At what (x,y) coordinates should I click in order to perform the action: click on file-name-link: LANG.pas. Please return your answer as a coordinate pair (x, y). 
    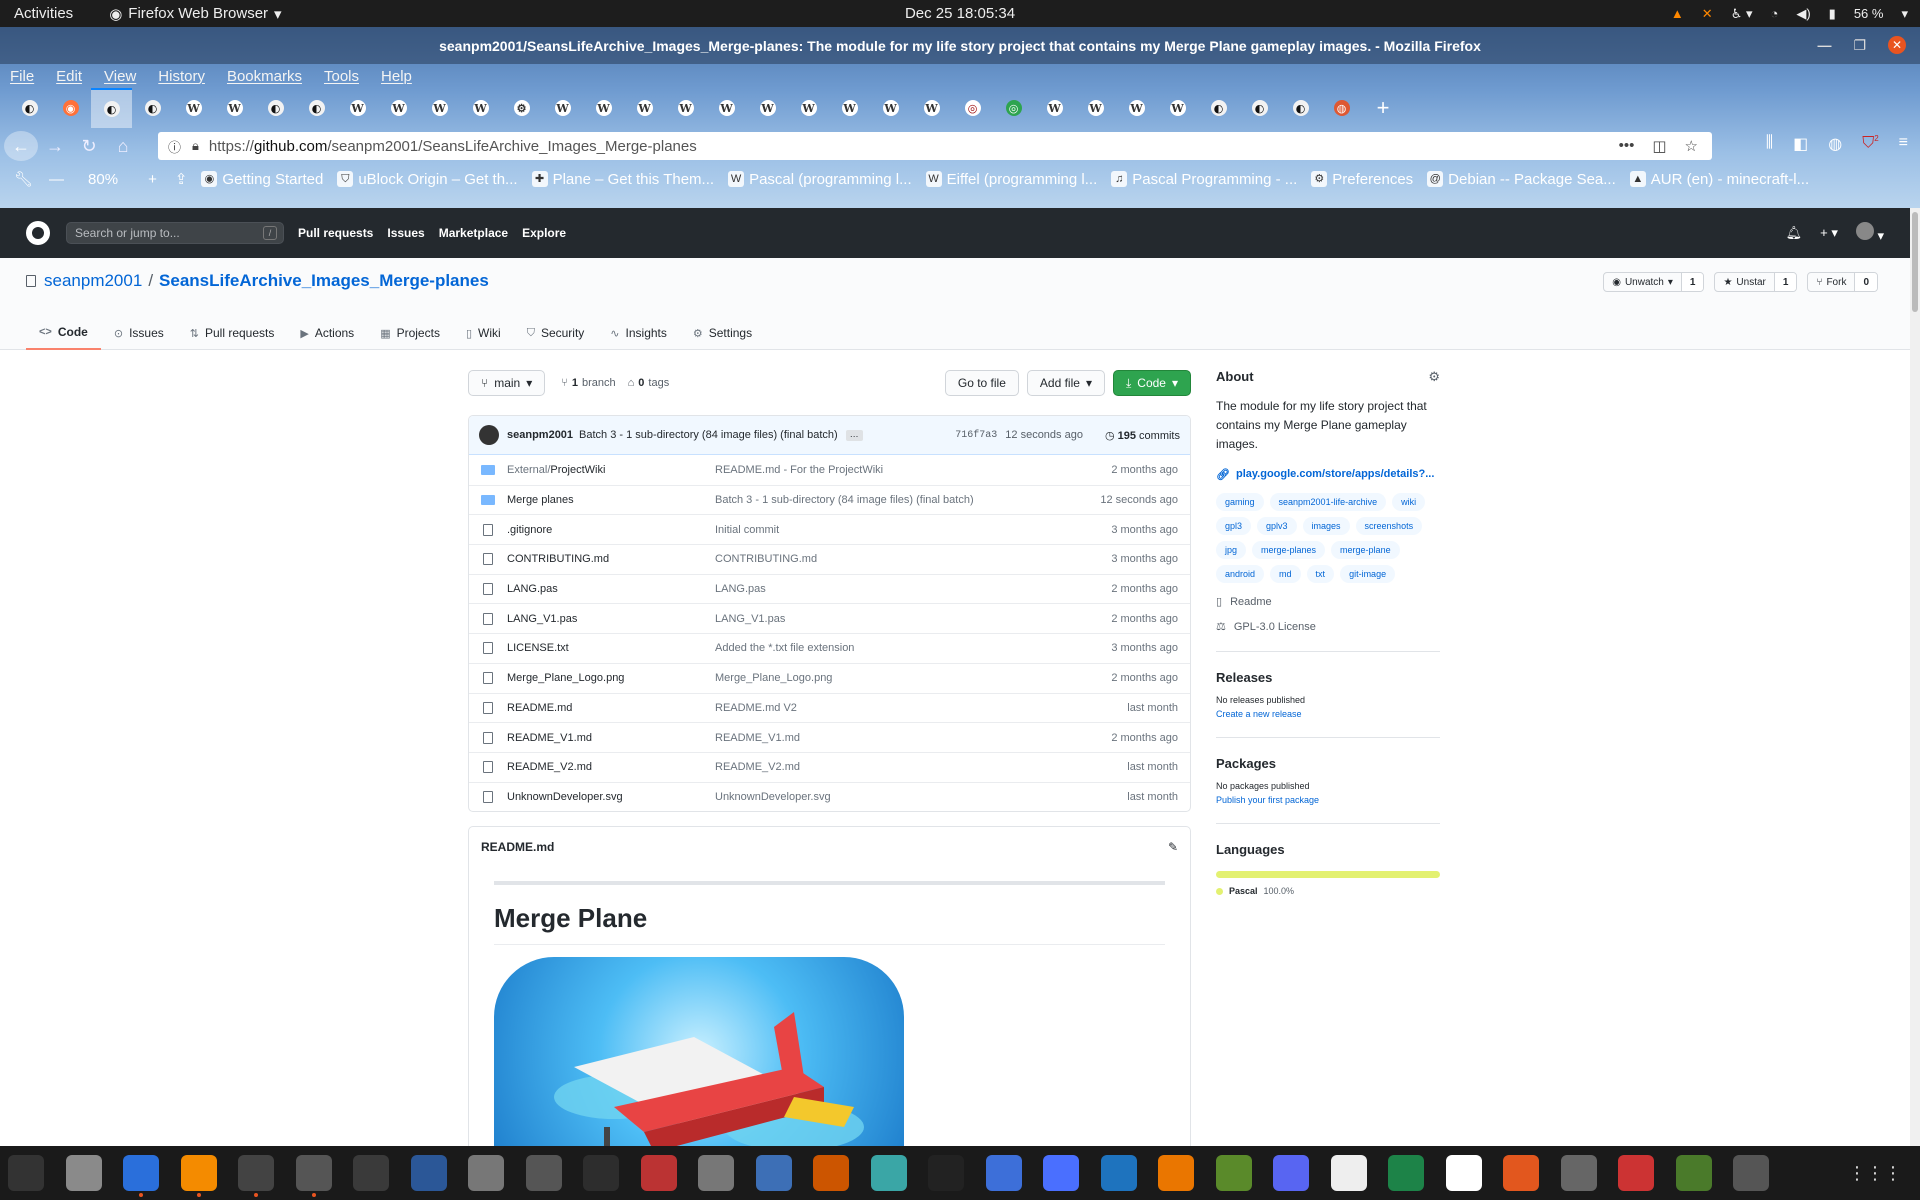
    Looking at the image, I should click on (611, 589).